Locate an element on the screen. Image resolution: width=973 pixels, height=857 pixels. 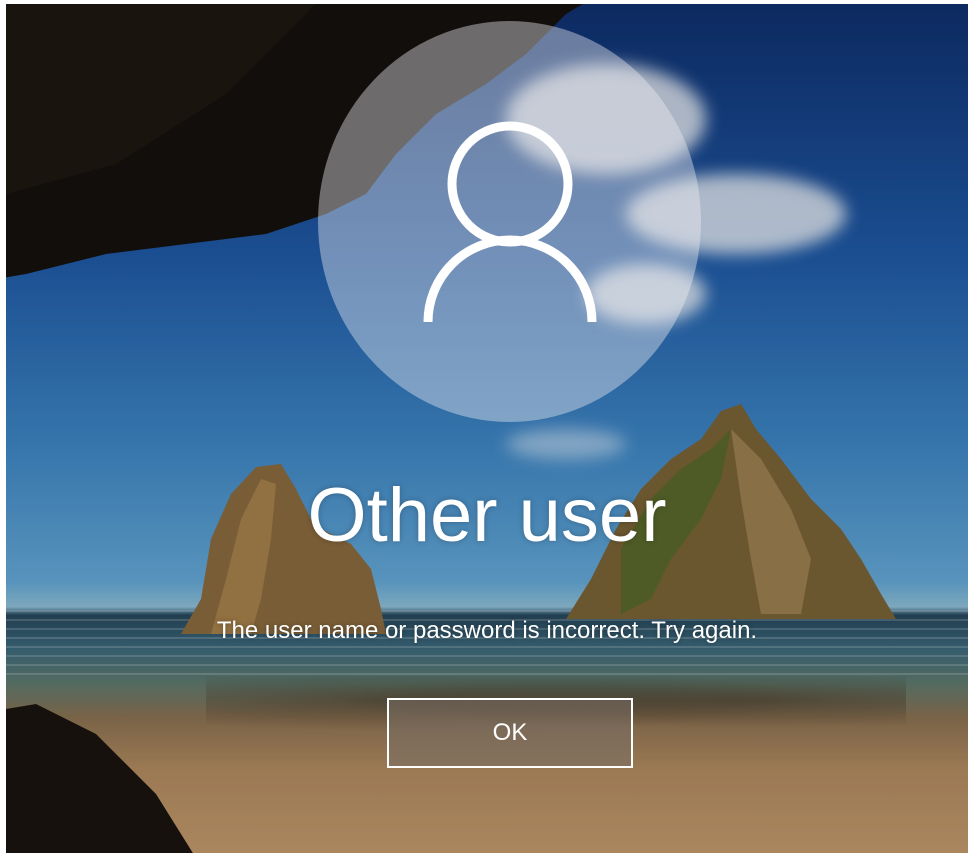
user-name: Other user is located at coordinates (487, 515).